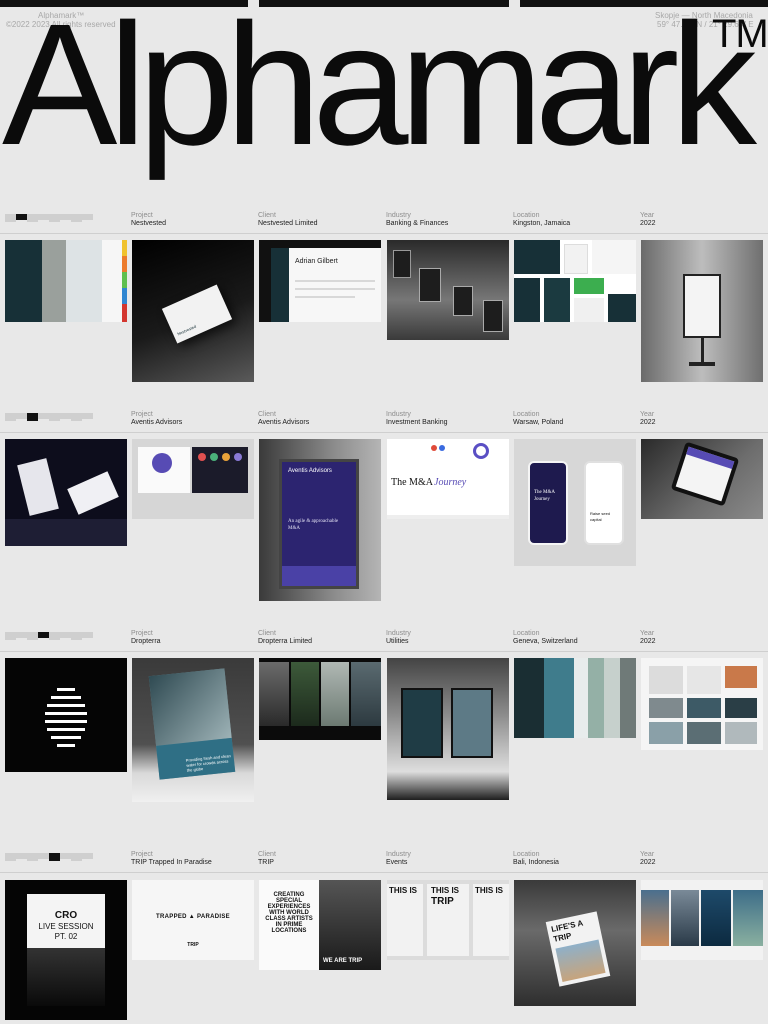 This screenshot has height=1024, width=768. What do you see at coordinates (600, 516) in the screenshot?
I see `phone-seed-text: Raise seed capital` at bounding box center [600, 516].